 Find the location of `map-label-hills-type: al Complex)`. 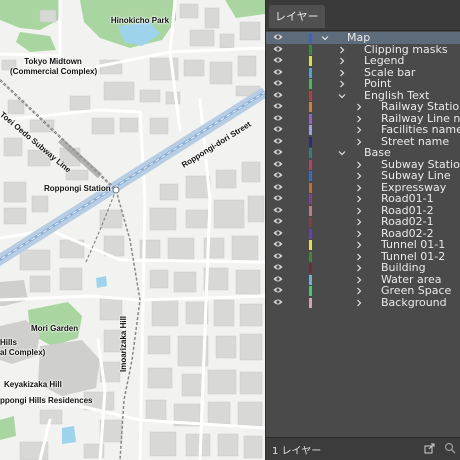

map-label-hills-type: al Complex) is located at coordinates (23, 352).